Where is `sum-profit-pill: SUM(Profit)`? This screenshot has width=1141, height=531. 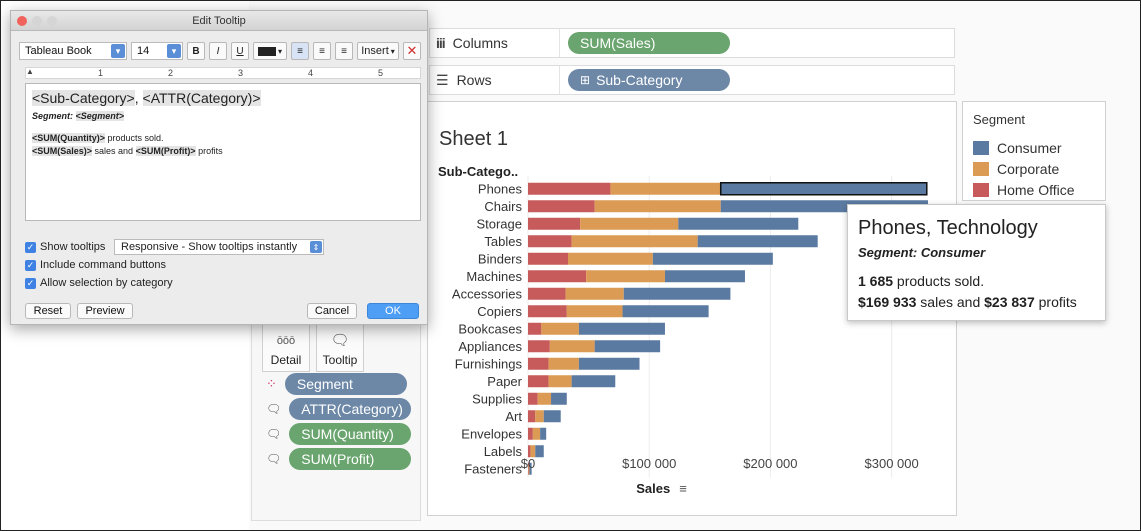 sum-profit-pill: SUM(Profit) is located at coordinates (350, 459).